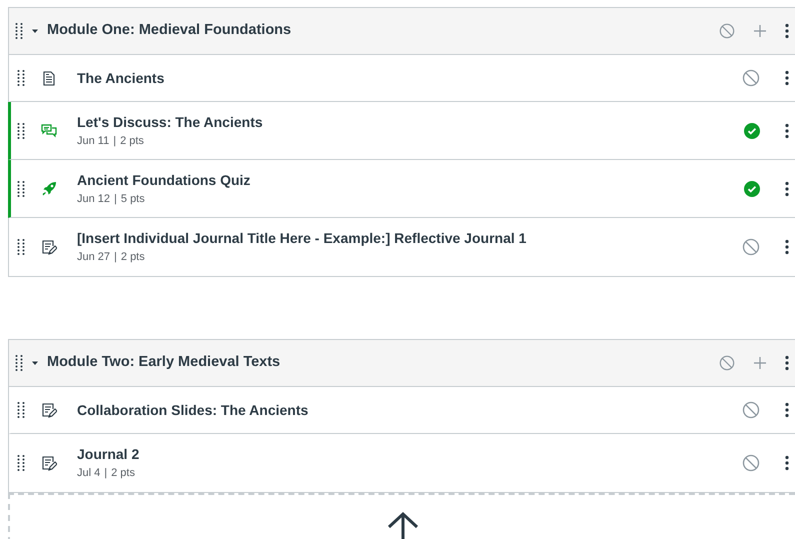 The image size is (795, 539). I want to click on module-title: Module One: Medieval Foundations, so click(379, 31).